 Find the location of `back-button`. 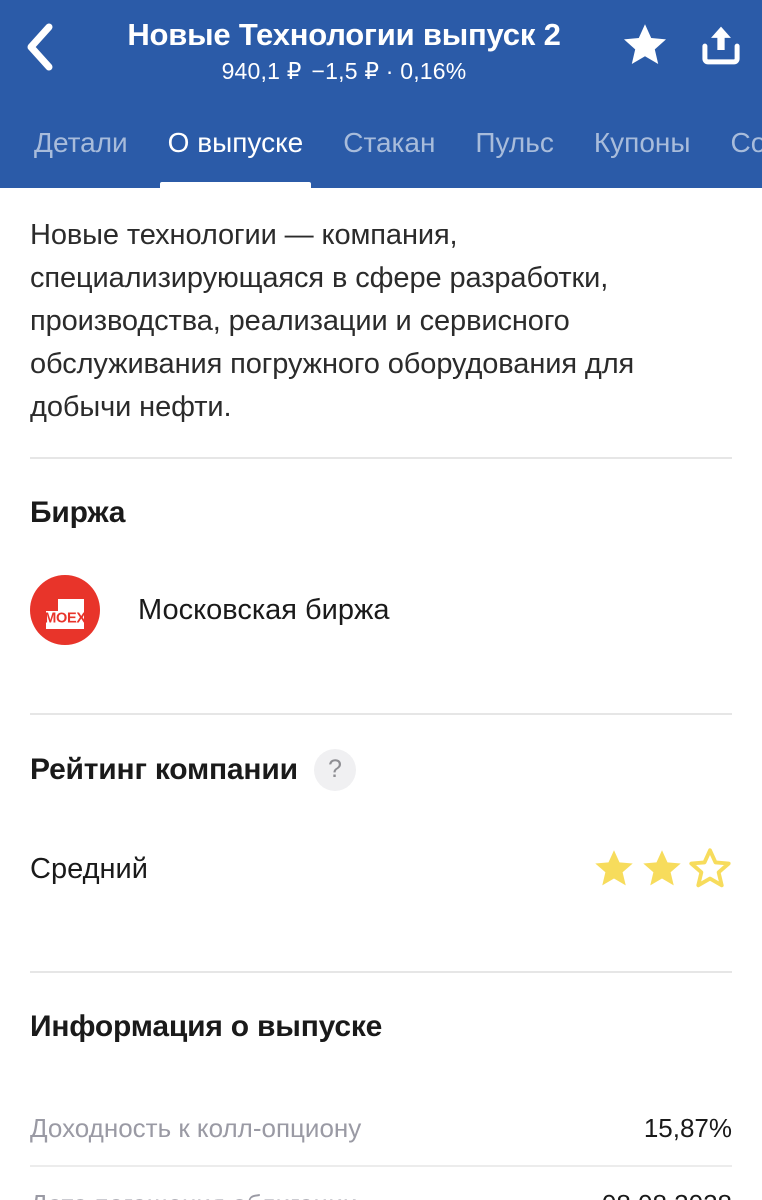

back-button is located at coordinates (39, 47).